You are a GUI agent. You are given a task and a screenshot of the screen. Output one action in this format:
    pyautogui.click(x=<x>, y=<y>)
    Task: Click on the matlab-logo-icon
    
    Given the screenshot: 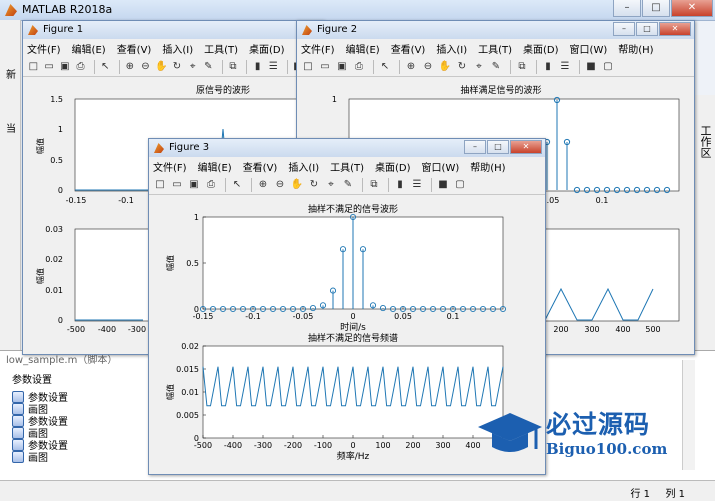 What is the action you would take?
    pyautogui.click(x=11, y=10)
    